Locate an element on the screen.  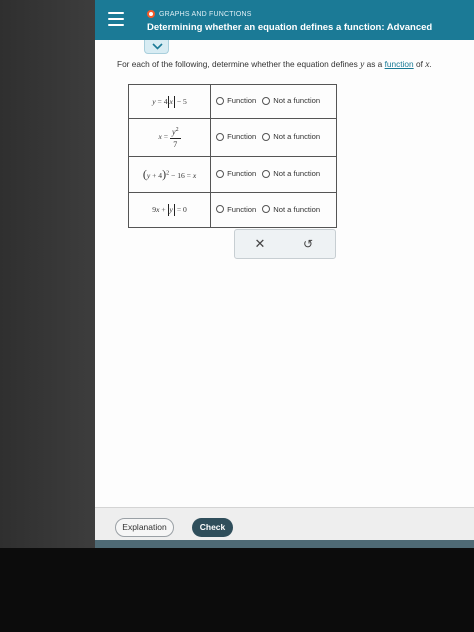
equation-cell: x = y2 7 is located at coordinates (169, 137).